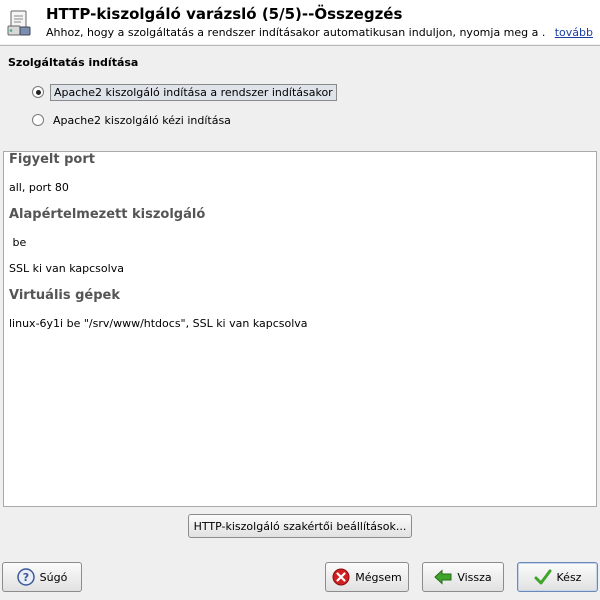 This screenshot has width=600, height=600. Describe the element at coordinates (38, 120) in the screenshot. I see `radio-button-unchecked` at that location.